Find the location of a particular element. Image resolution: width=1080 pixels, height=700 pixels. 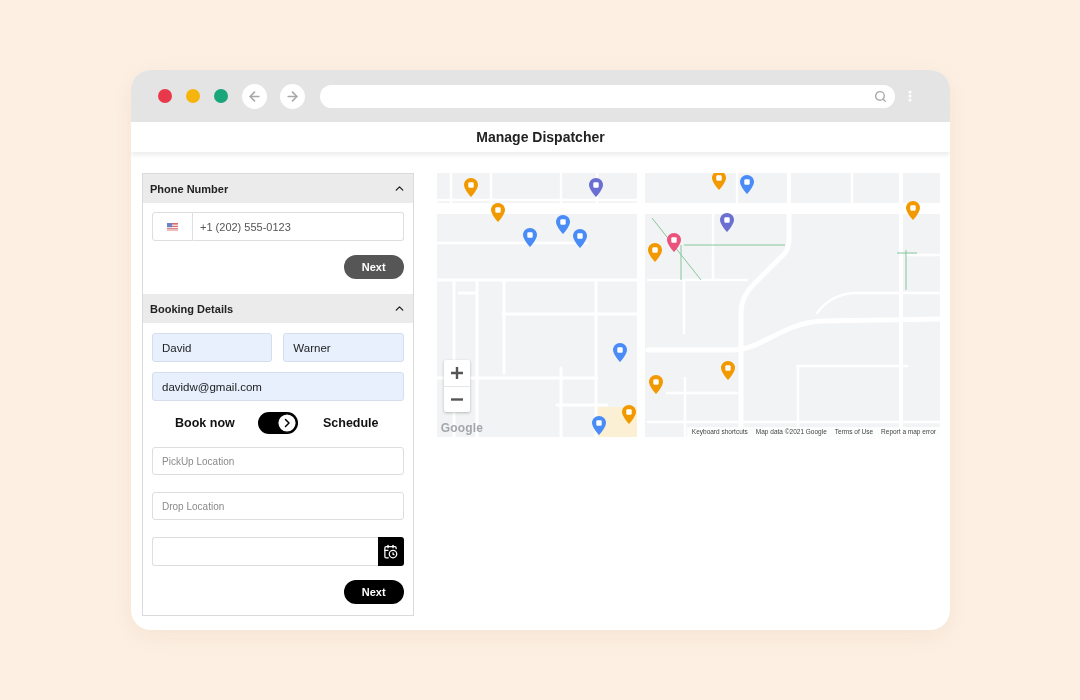

toggle-label: Schedule is located at coordinates (350, 423).